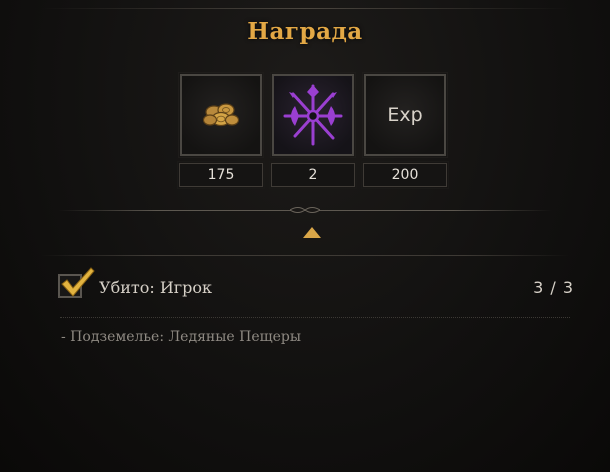 This screenshot has height=472, width=610. Describe the element at coordinates (315, 286) in the screenshot. I see `objective-row: Убито: Игрок 3 / 3` at that location.